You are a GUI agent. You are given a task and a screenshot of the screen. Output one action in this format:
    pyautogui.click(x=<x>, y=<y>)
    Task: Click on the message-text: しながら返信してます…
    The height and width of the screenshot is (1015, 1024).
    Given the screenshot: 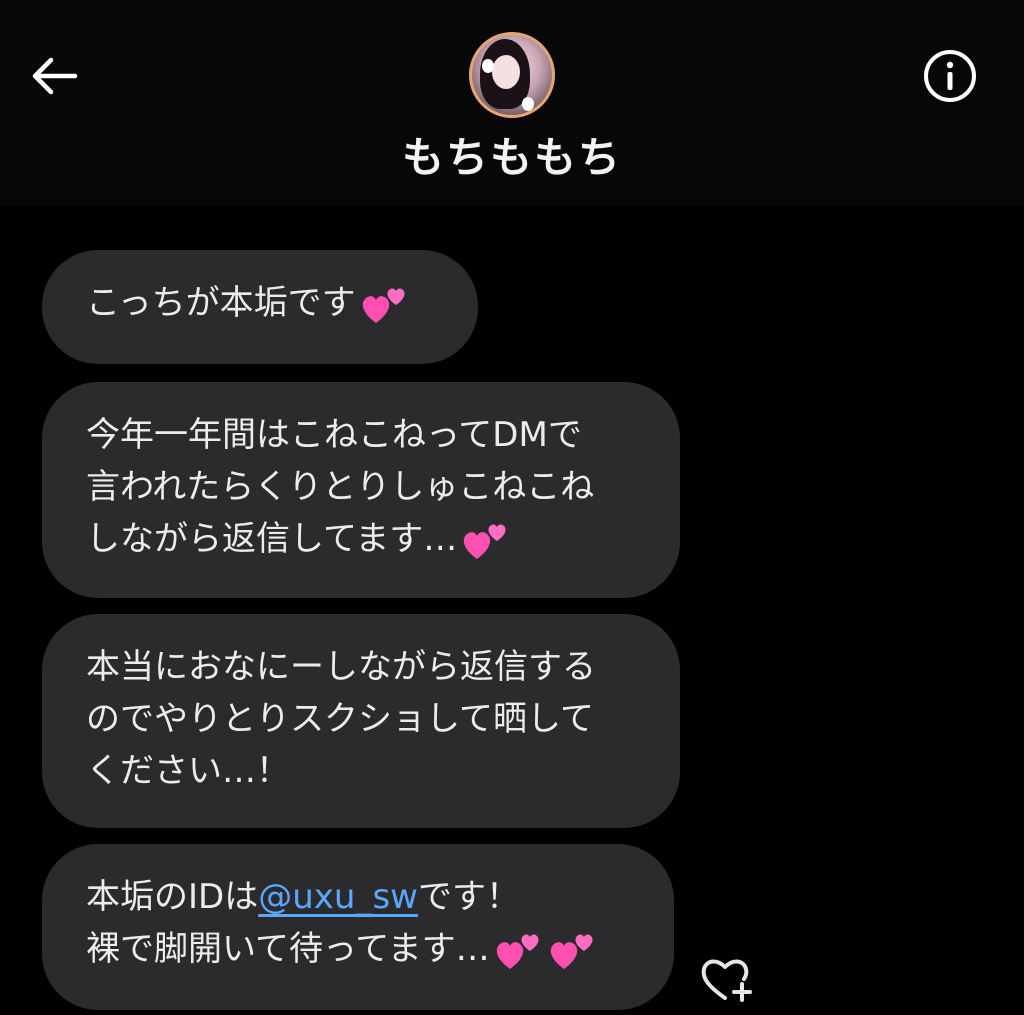 What is the action you would take?
    pyautogui.click(x=361, y=539)
    